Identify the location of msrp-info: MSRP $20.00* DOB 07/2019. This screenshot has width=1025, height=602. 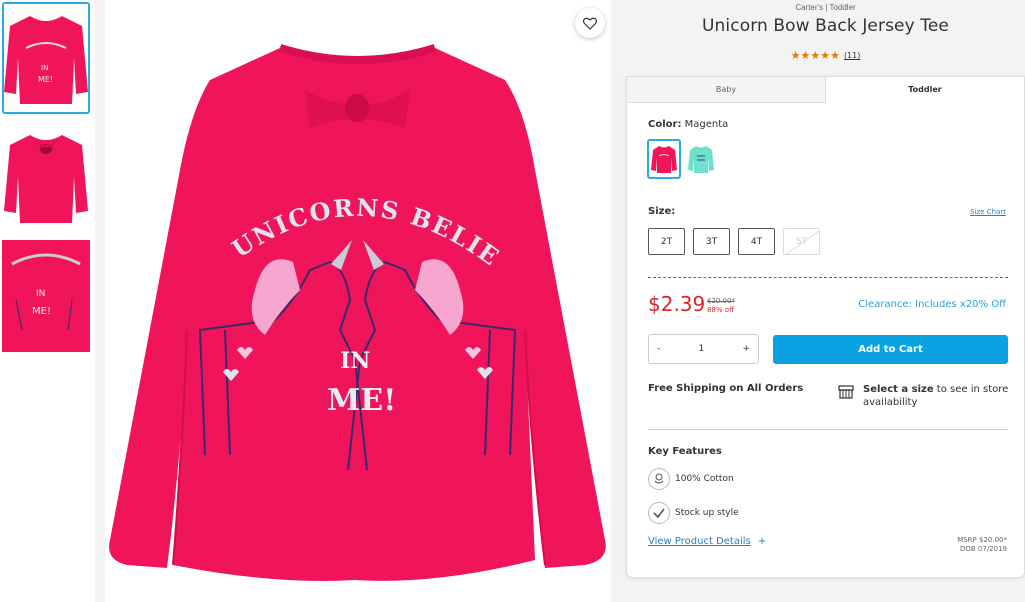
(982, 545).